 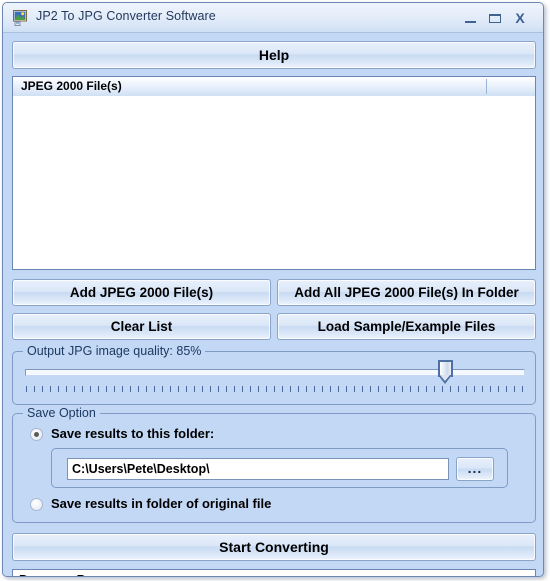 I want to click on start-converting-label: Start Converting, so click(x=274, y=547).